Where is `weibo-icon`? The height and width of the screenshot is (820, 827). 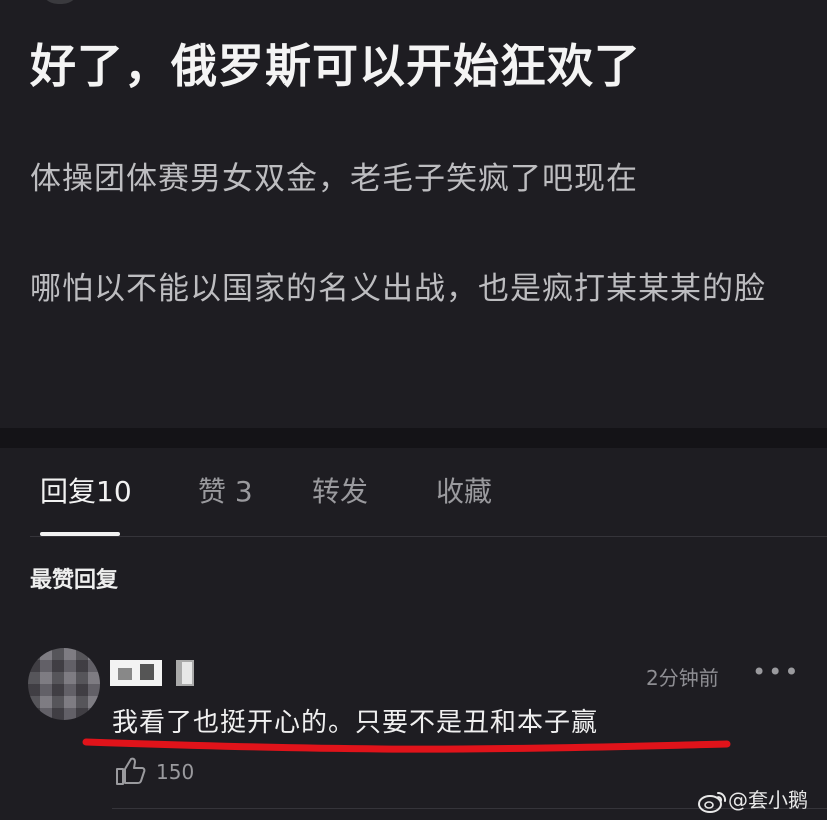
weibo-icon is located at coordinates (712, 802).